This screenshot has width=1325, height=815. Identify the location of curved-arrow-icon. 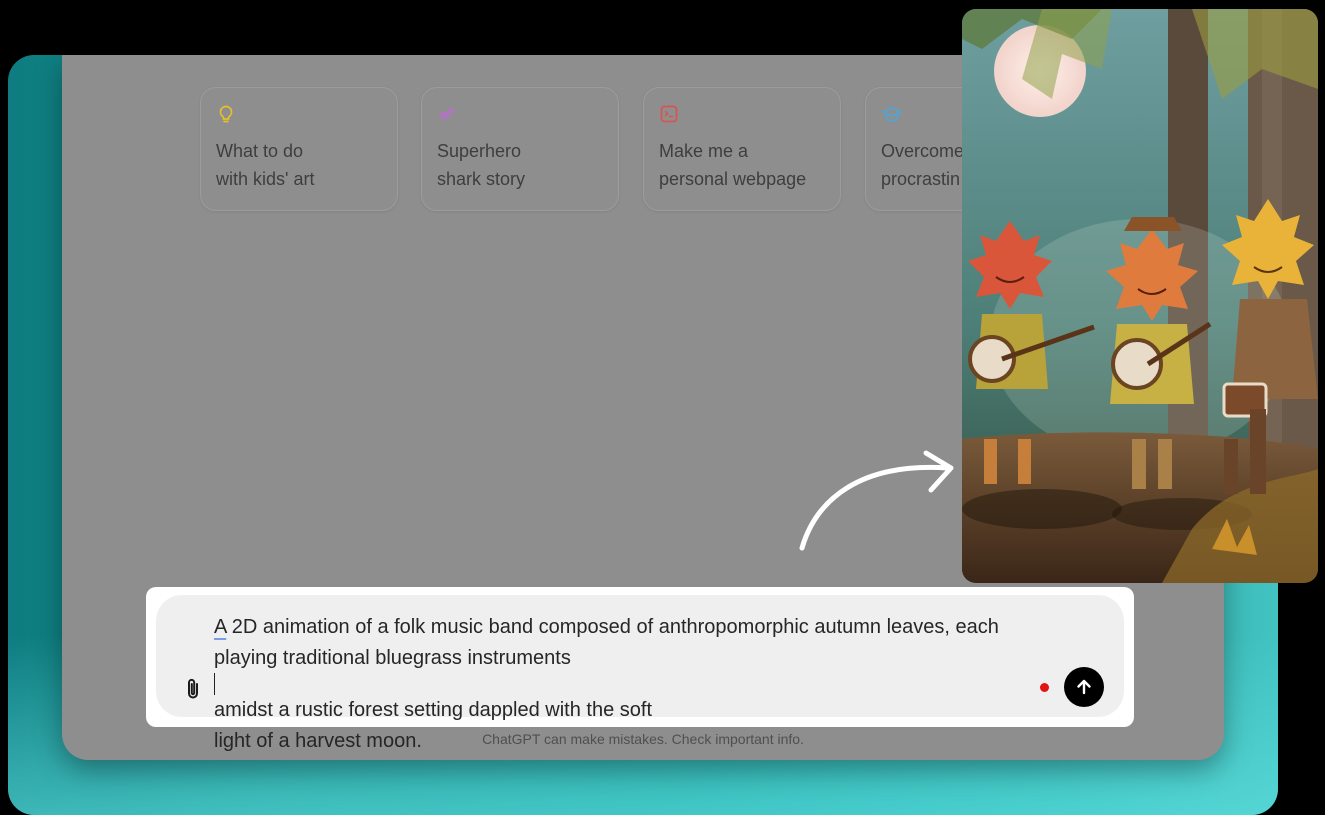
(880, 500).